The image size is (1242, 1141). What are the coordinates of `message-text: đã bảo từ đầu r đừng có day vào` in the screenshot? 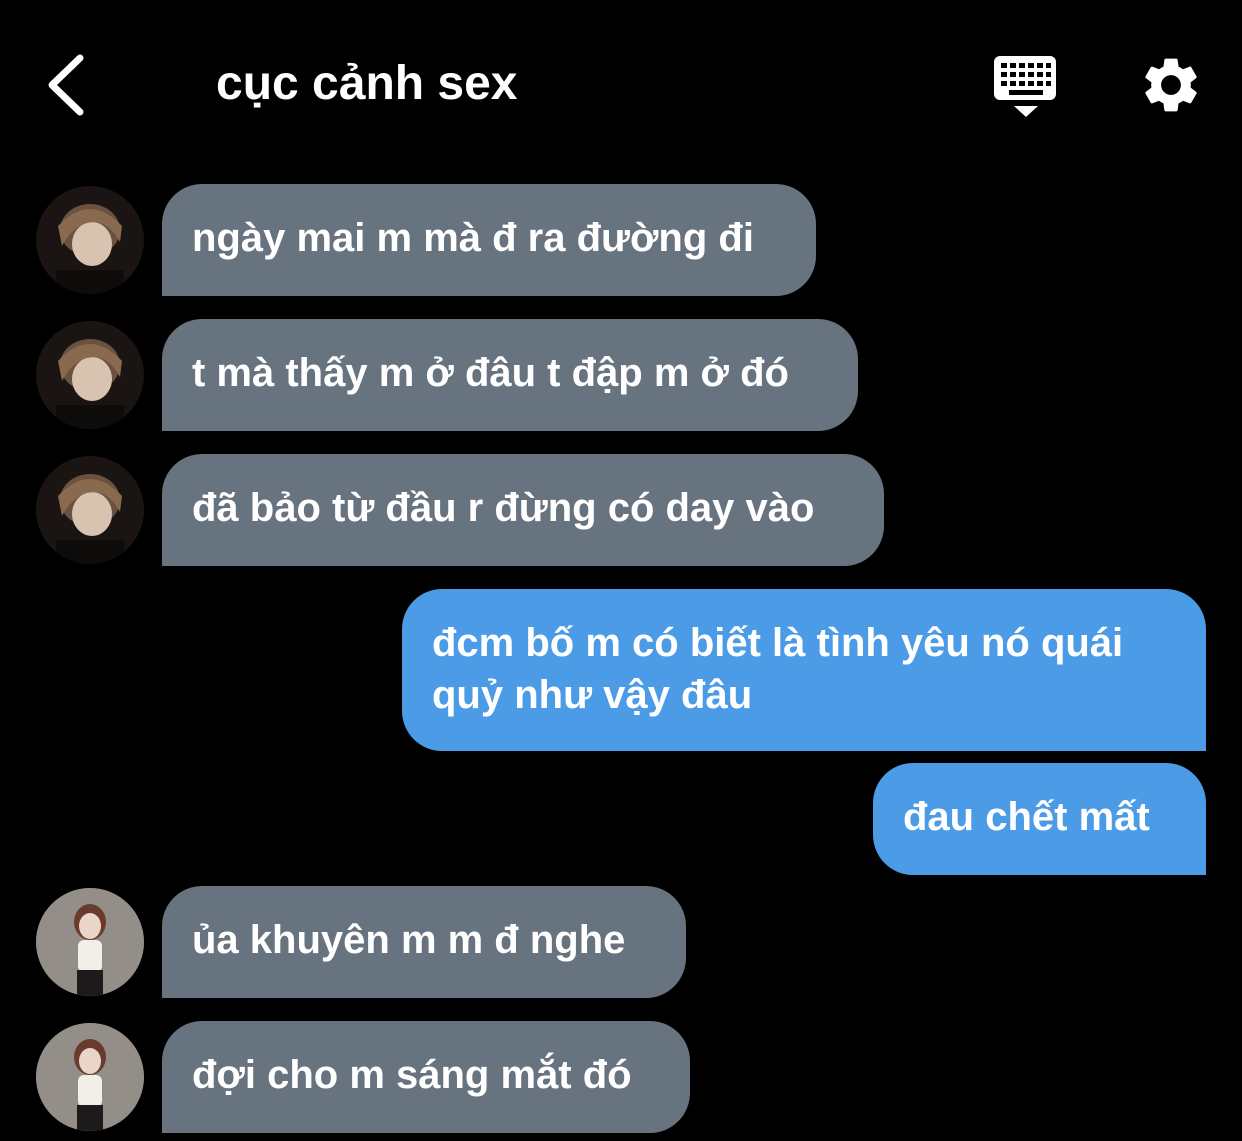 It's located at (503, 508).